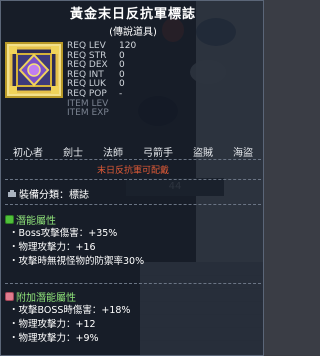 The width and height of the screenshot is (320, 356). I want to click on job-label: 盜賊, so click(203, 153).